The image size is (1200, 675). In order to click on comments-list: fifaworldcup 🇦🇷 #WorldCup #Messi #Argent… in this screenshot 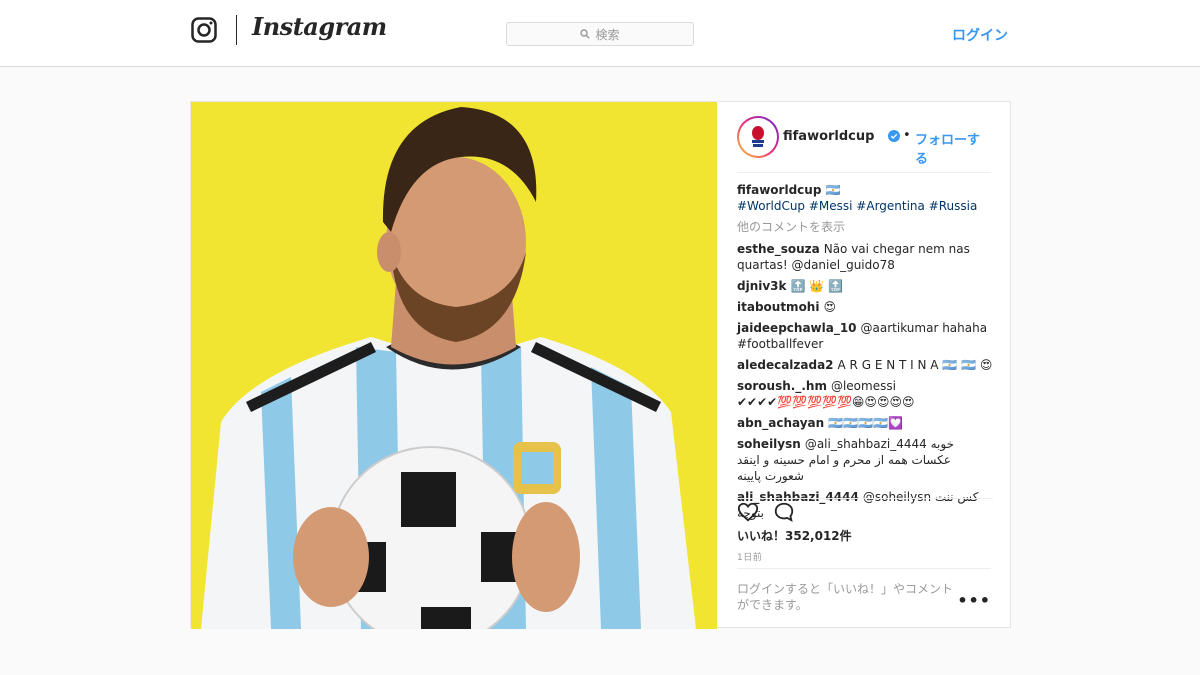, I will do `click(865, 354)`.